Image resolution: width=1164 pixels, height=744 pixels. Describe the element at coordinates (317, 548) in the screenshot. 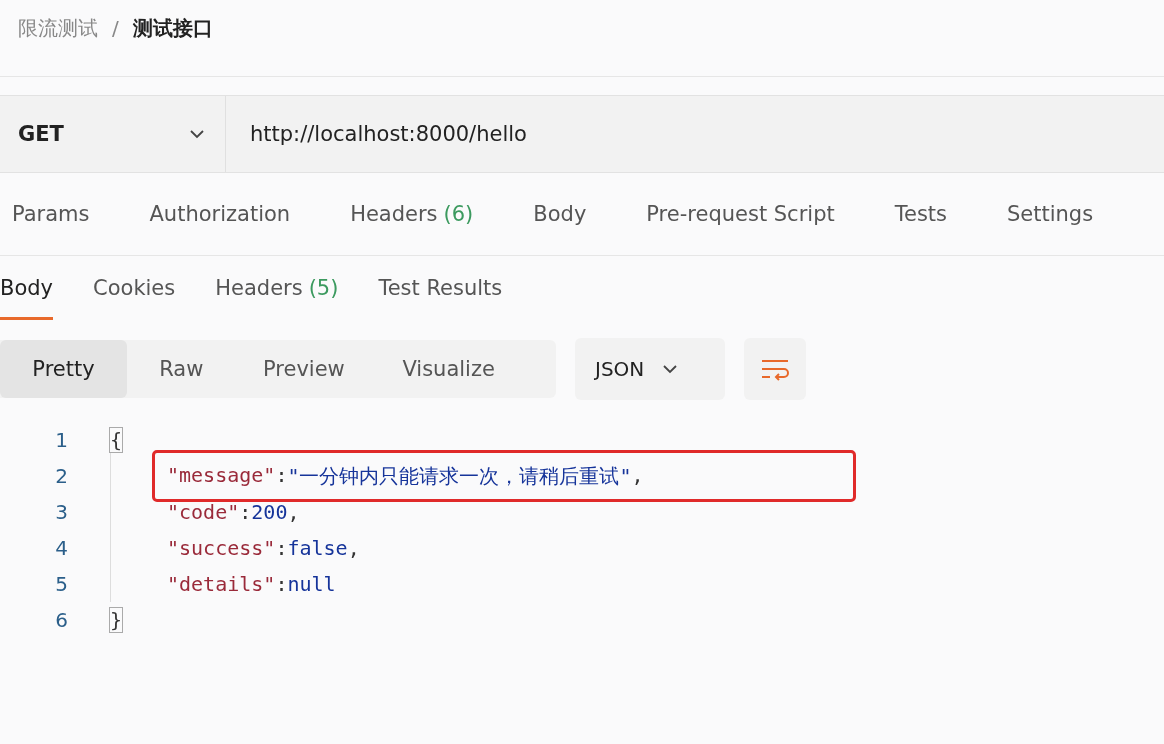

I see `json-value: false` at that location.